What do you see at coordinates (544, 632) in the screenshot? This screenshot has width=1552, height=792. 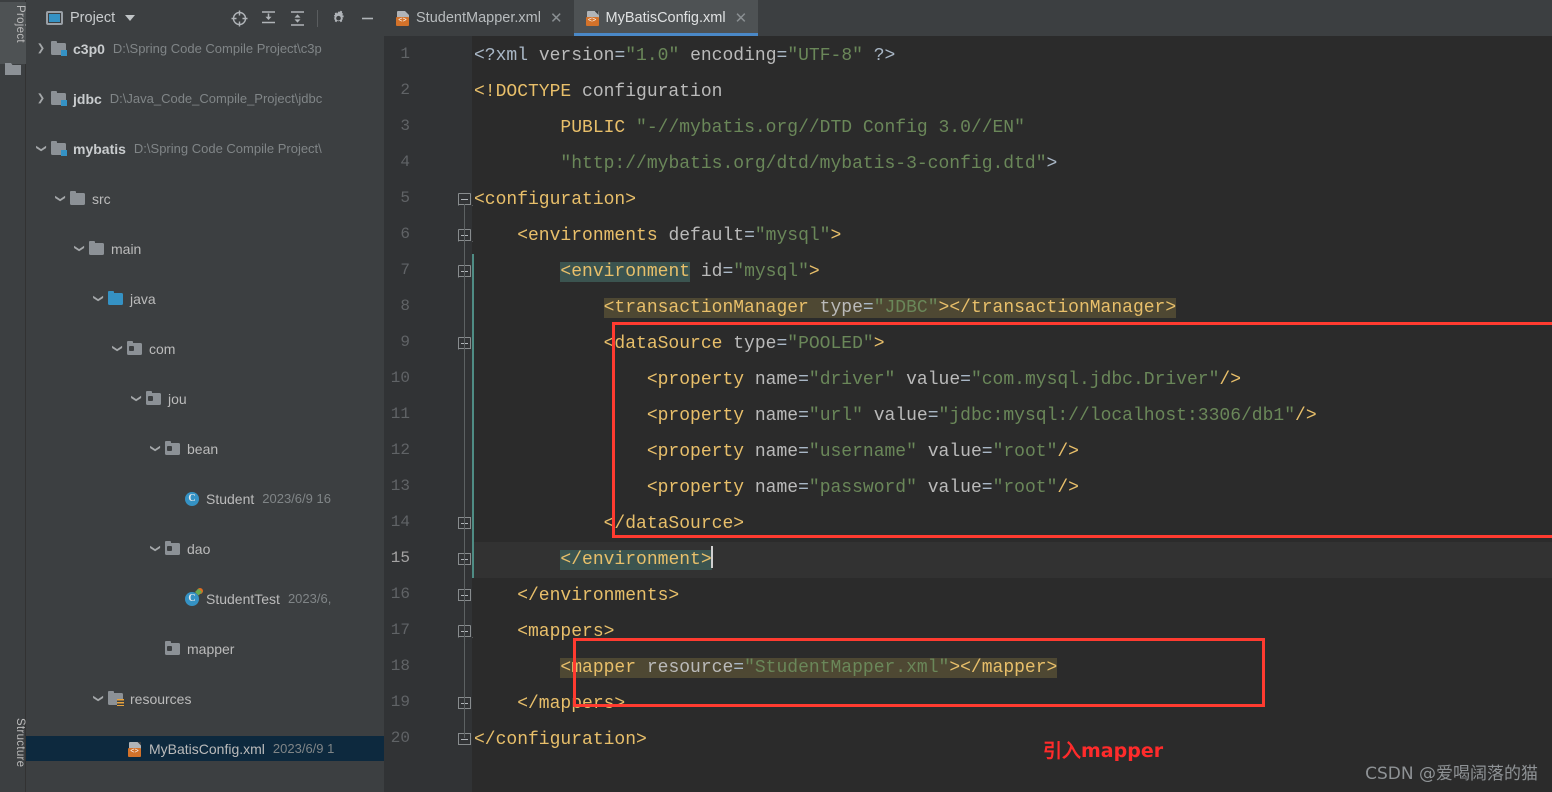 I see `code-line: <mappers>` at bounding box center [544, 632].